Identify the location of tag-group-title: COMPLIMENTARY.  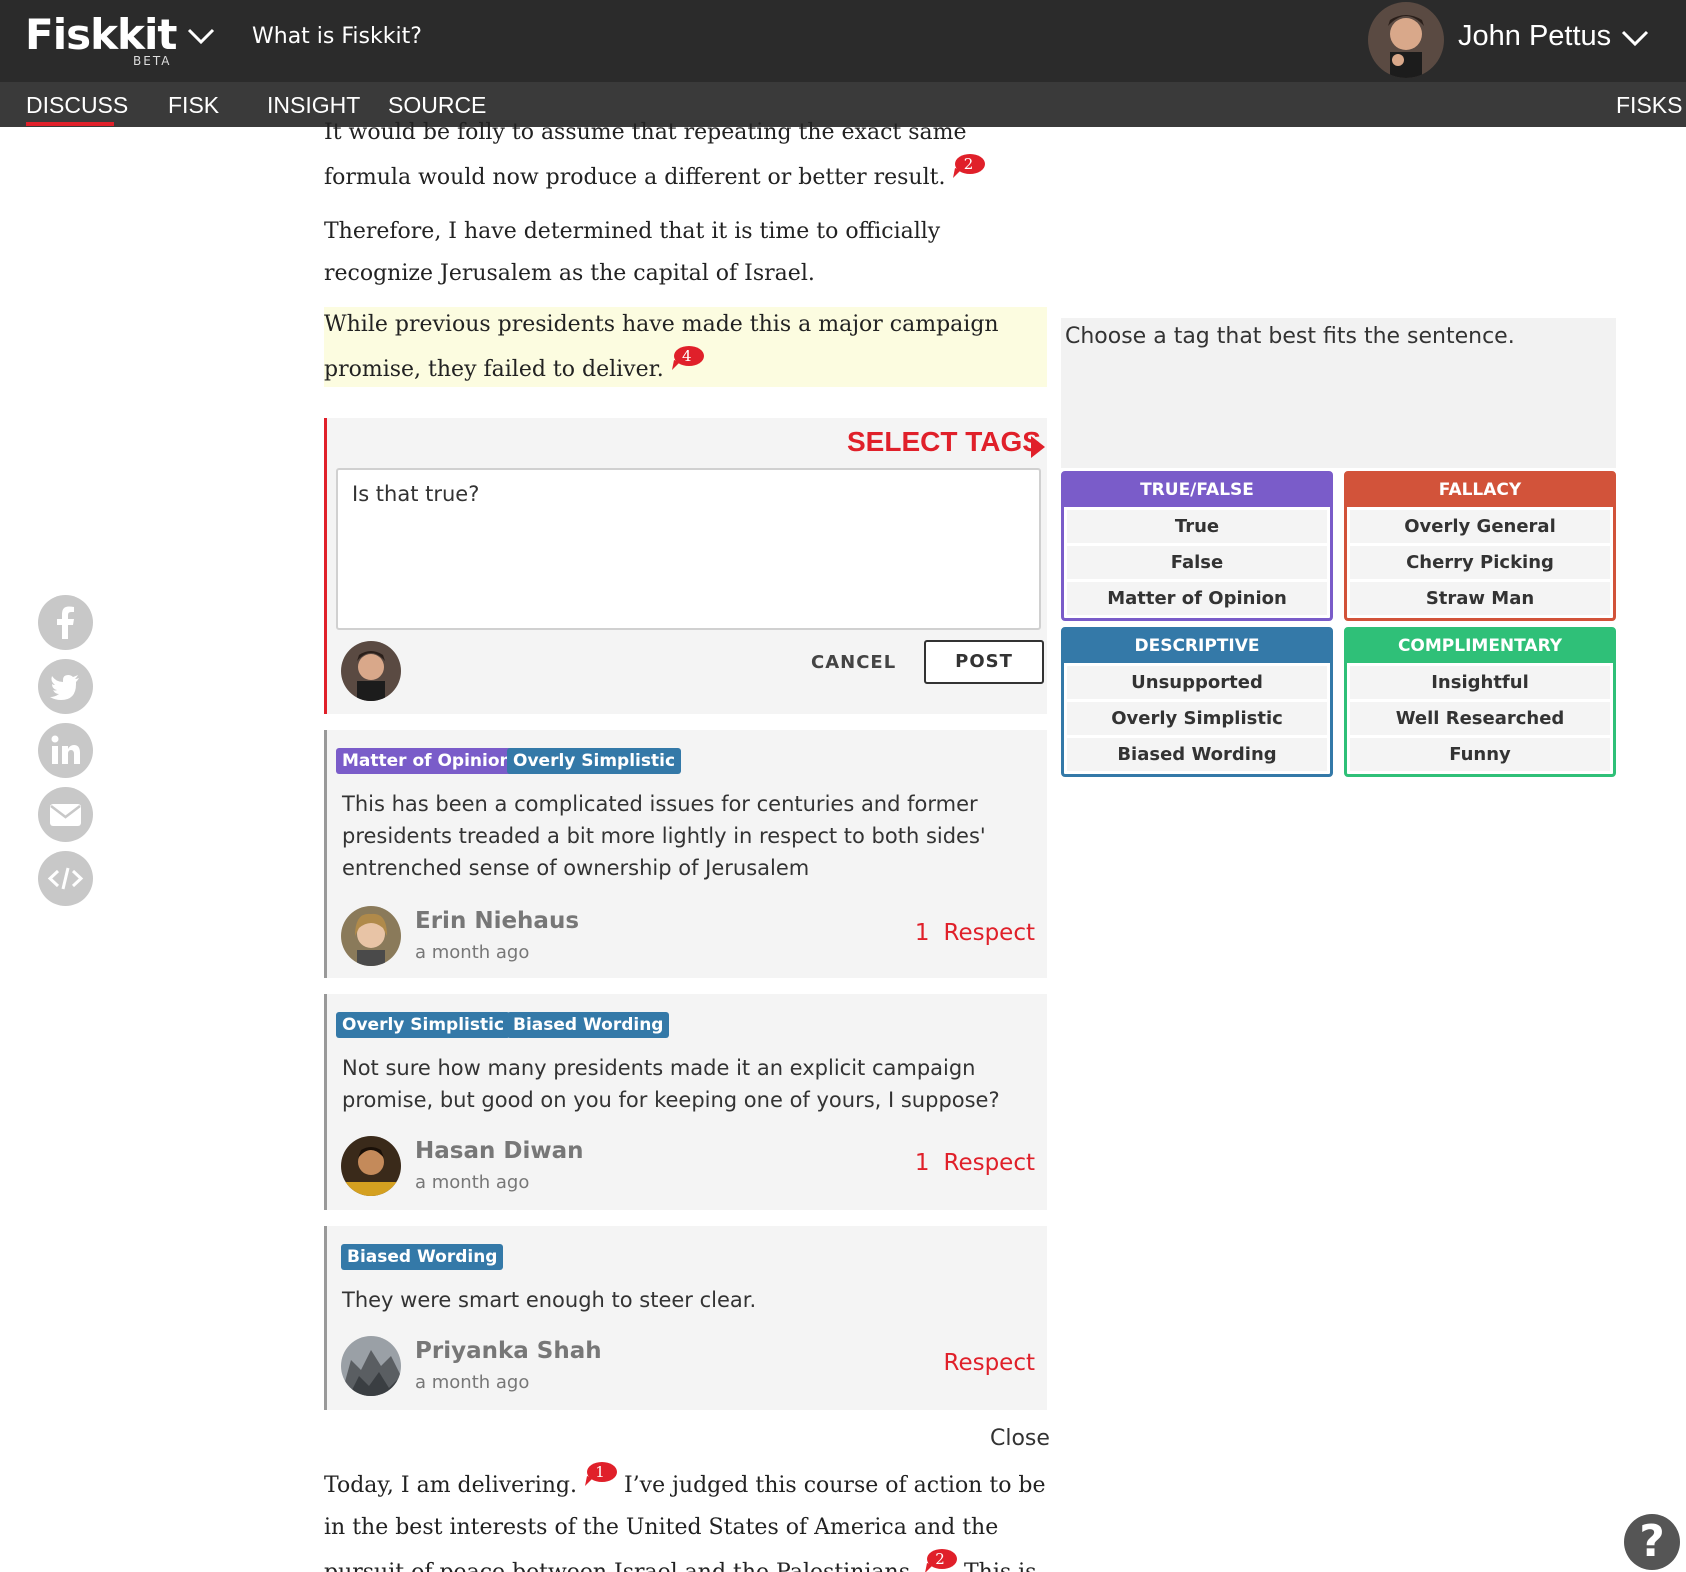
(1480, 646).